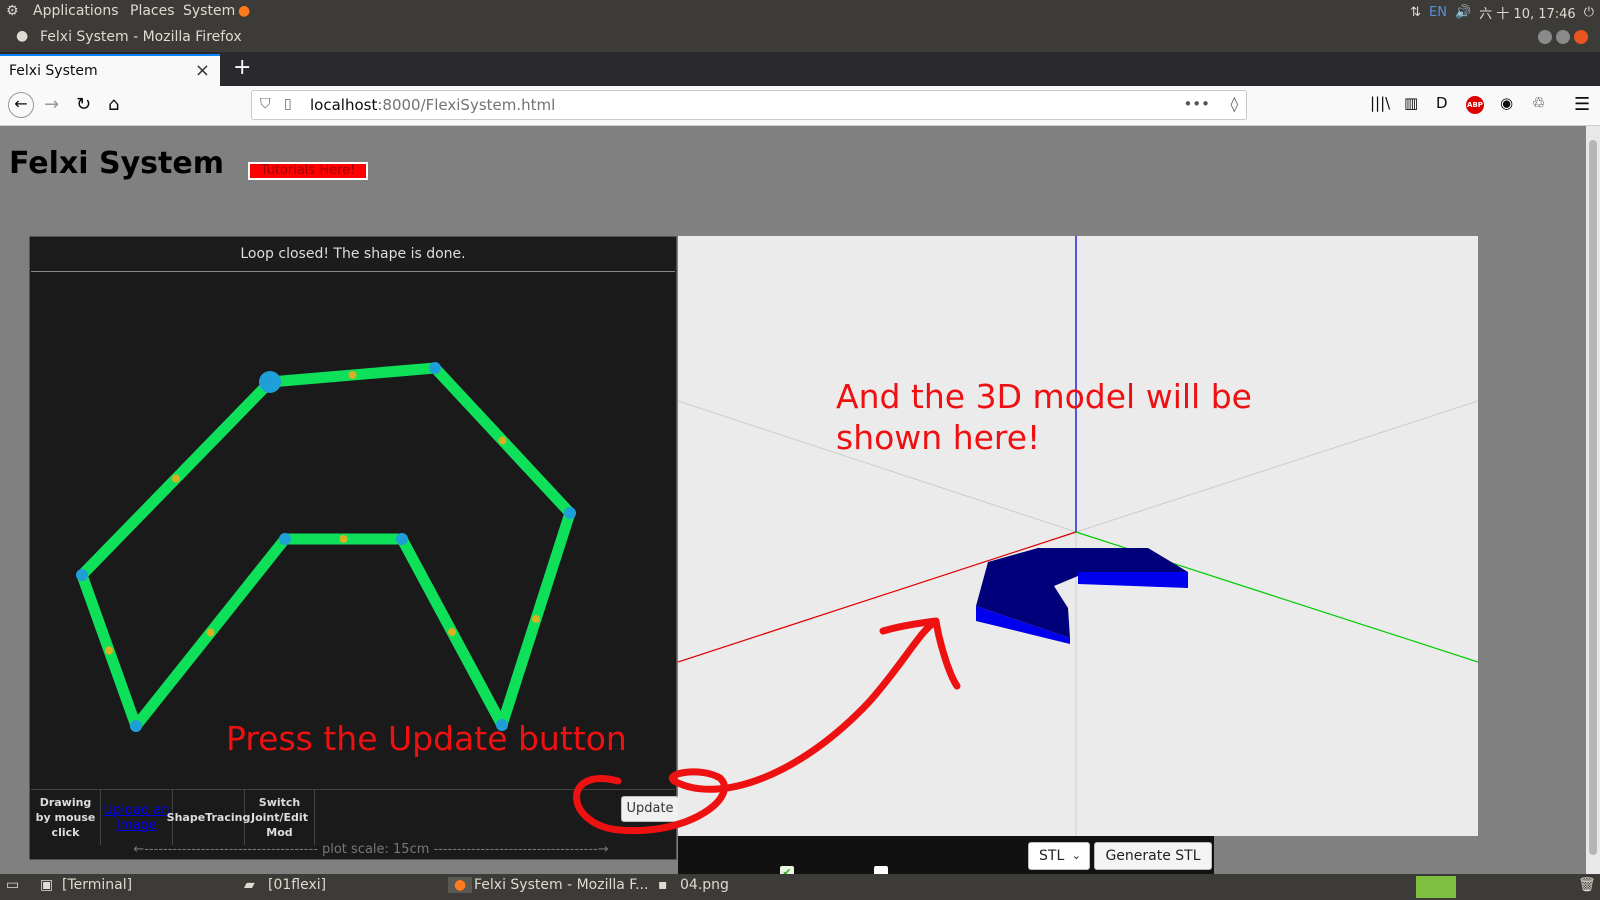 The height and width of the screenshot is (900, 1600). I want to click on taskbar-folder: [01flexi], so click(297, 885).